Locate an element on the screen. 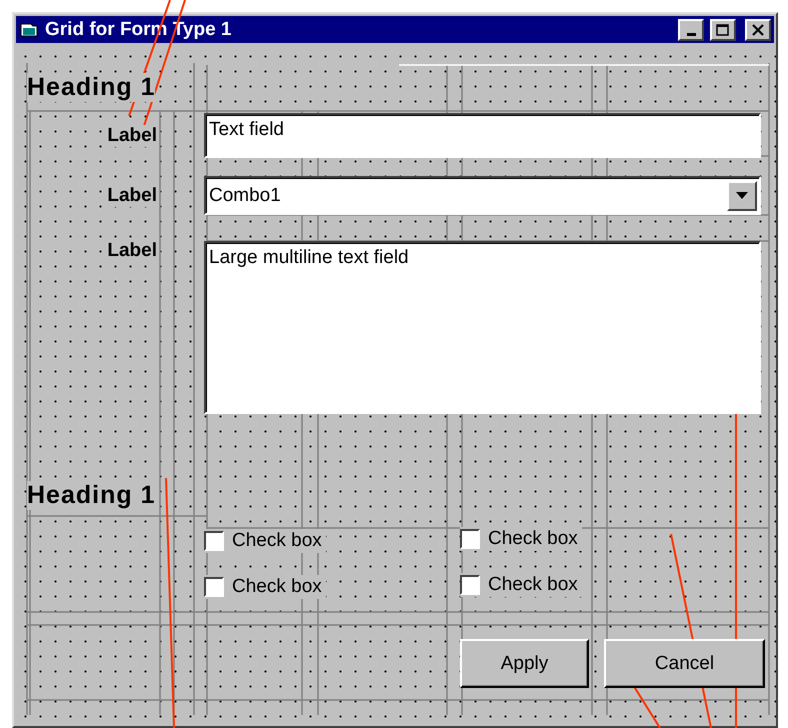 This screenshot has width=788, height=728. text-field: Text field is located at coordinates (482, 135).